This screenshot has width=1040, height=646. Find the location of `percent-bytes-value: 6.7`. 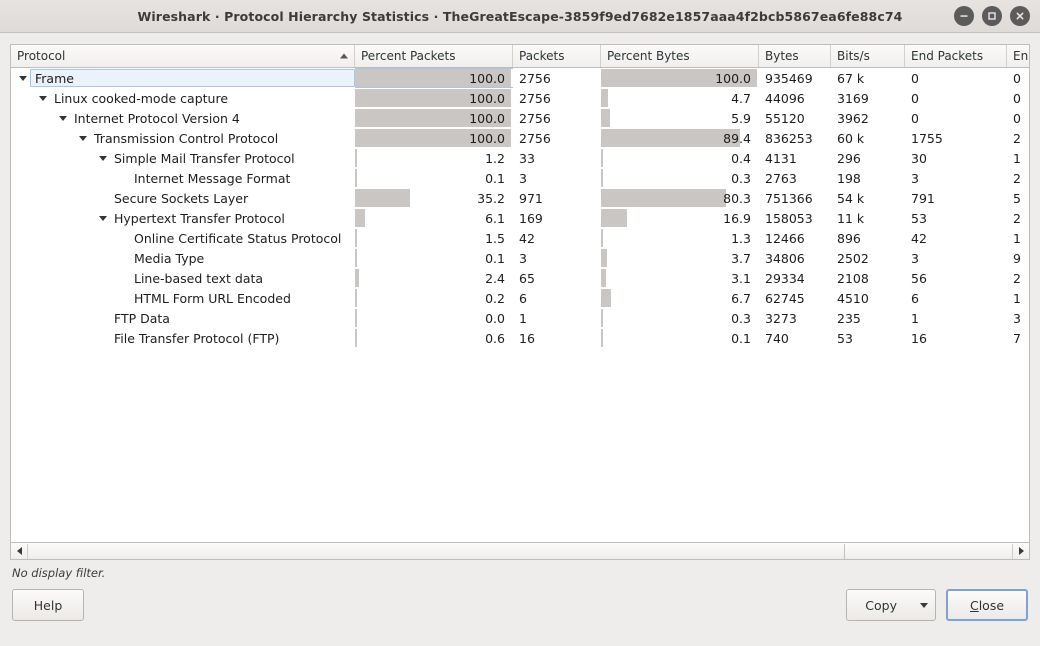

percent-bytes-value: 6.7 is located at coordinates (741, 298).